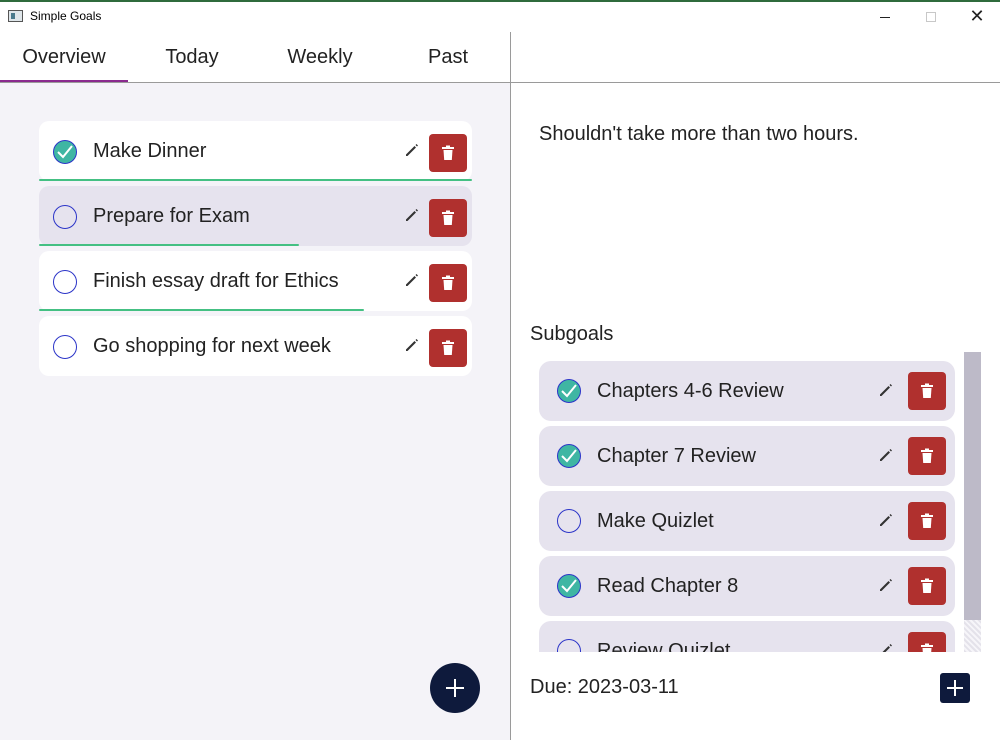 The image size is (1000, 740). What do you see at coordinates (747, 586) in the screenshot?
I see `subgoal-card: Read Chapter 8` at bounding box center [747, 586].